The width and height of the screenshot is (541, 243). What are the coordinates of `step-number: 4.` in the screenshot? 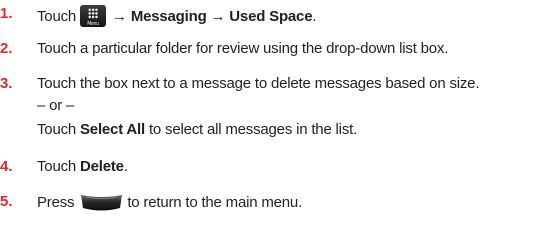 It's located at (6, 166).